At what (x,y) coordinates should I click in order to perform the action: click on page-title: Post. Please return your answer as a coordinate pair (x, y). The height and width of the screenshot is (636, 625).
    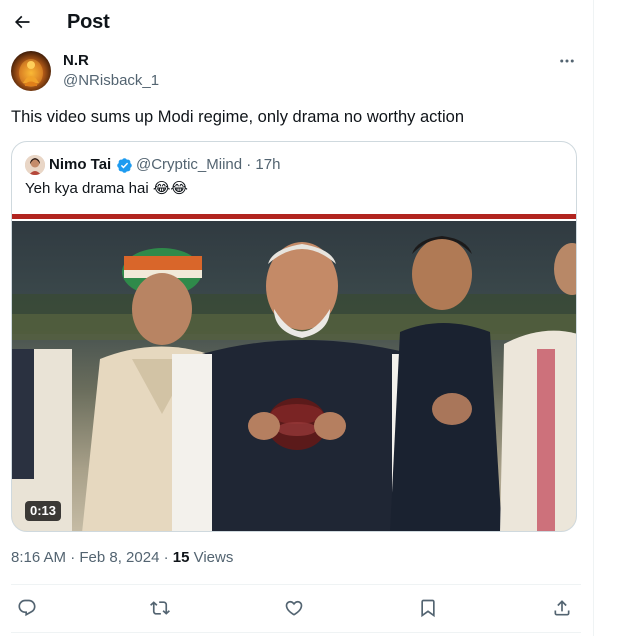
    Looking at the image, I should click on (88, 22).